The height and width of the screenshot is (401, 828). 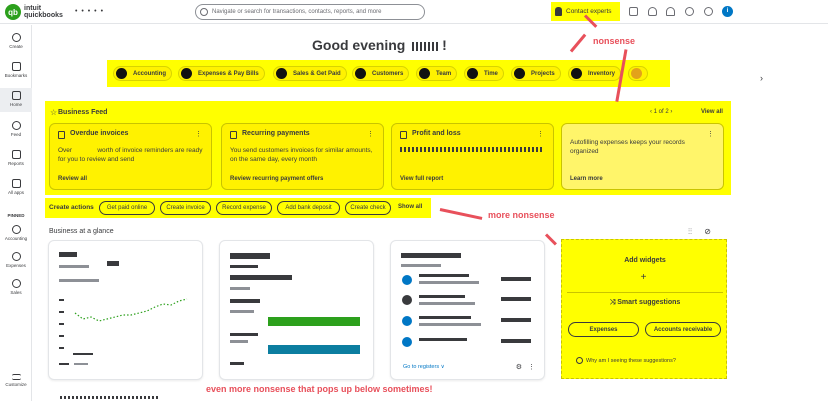 What do you see at coordinates (16, 158) in the screenshot?
I see `sidebar-item-reports: Reports` at bounding box center [16, 158].